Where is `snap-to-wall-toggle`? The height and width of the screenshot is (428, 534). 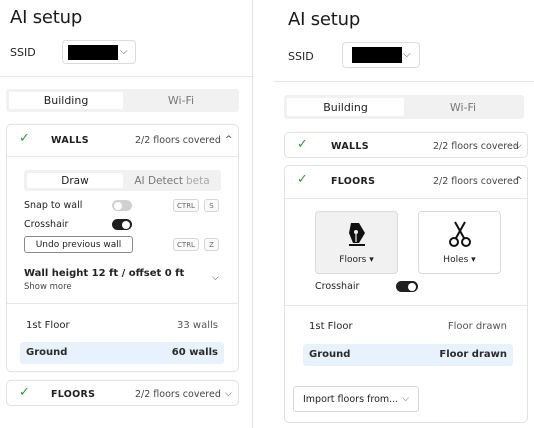 snap-to-wall-toggle is located at coordinates (122, 205).